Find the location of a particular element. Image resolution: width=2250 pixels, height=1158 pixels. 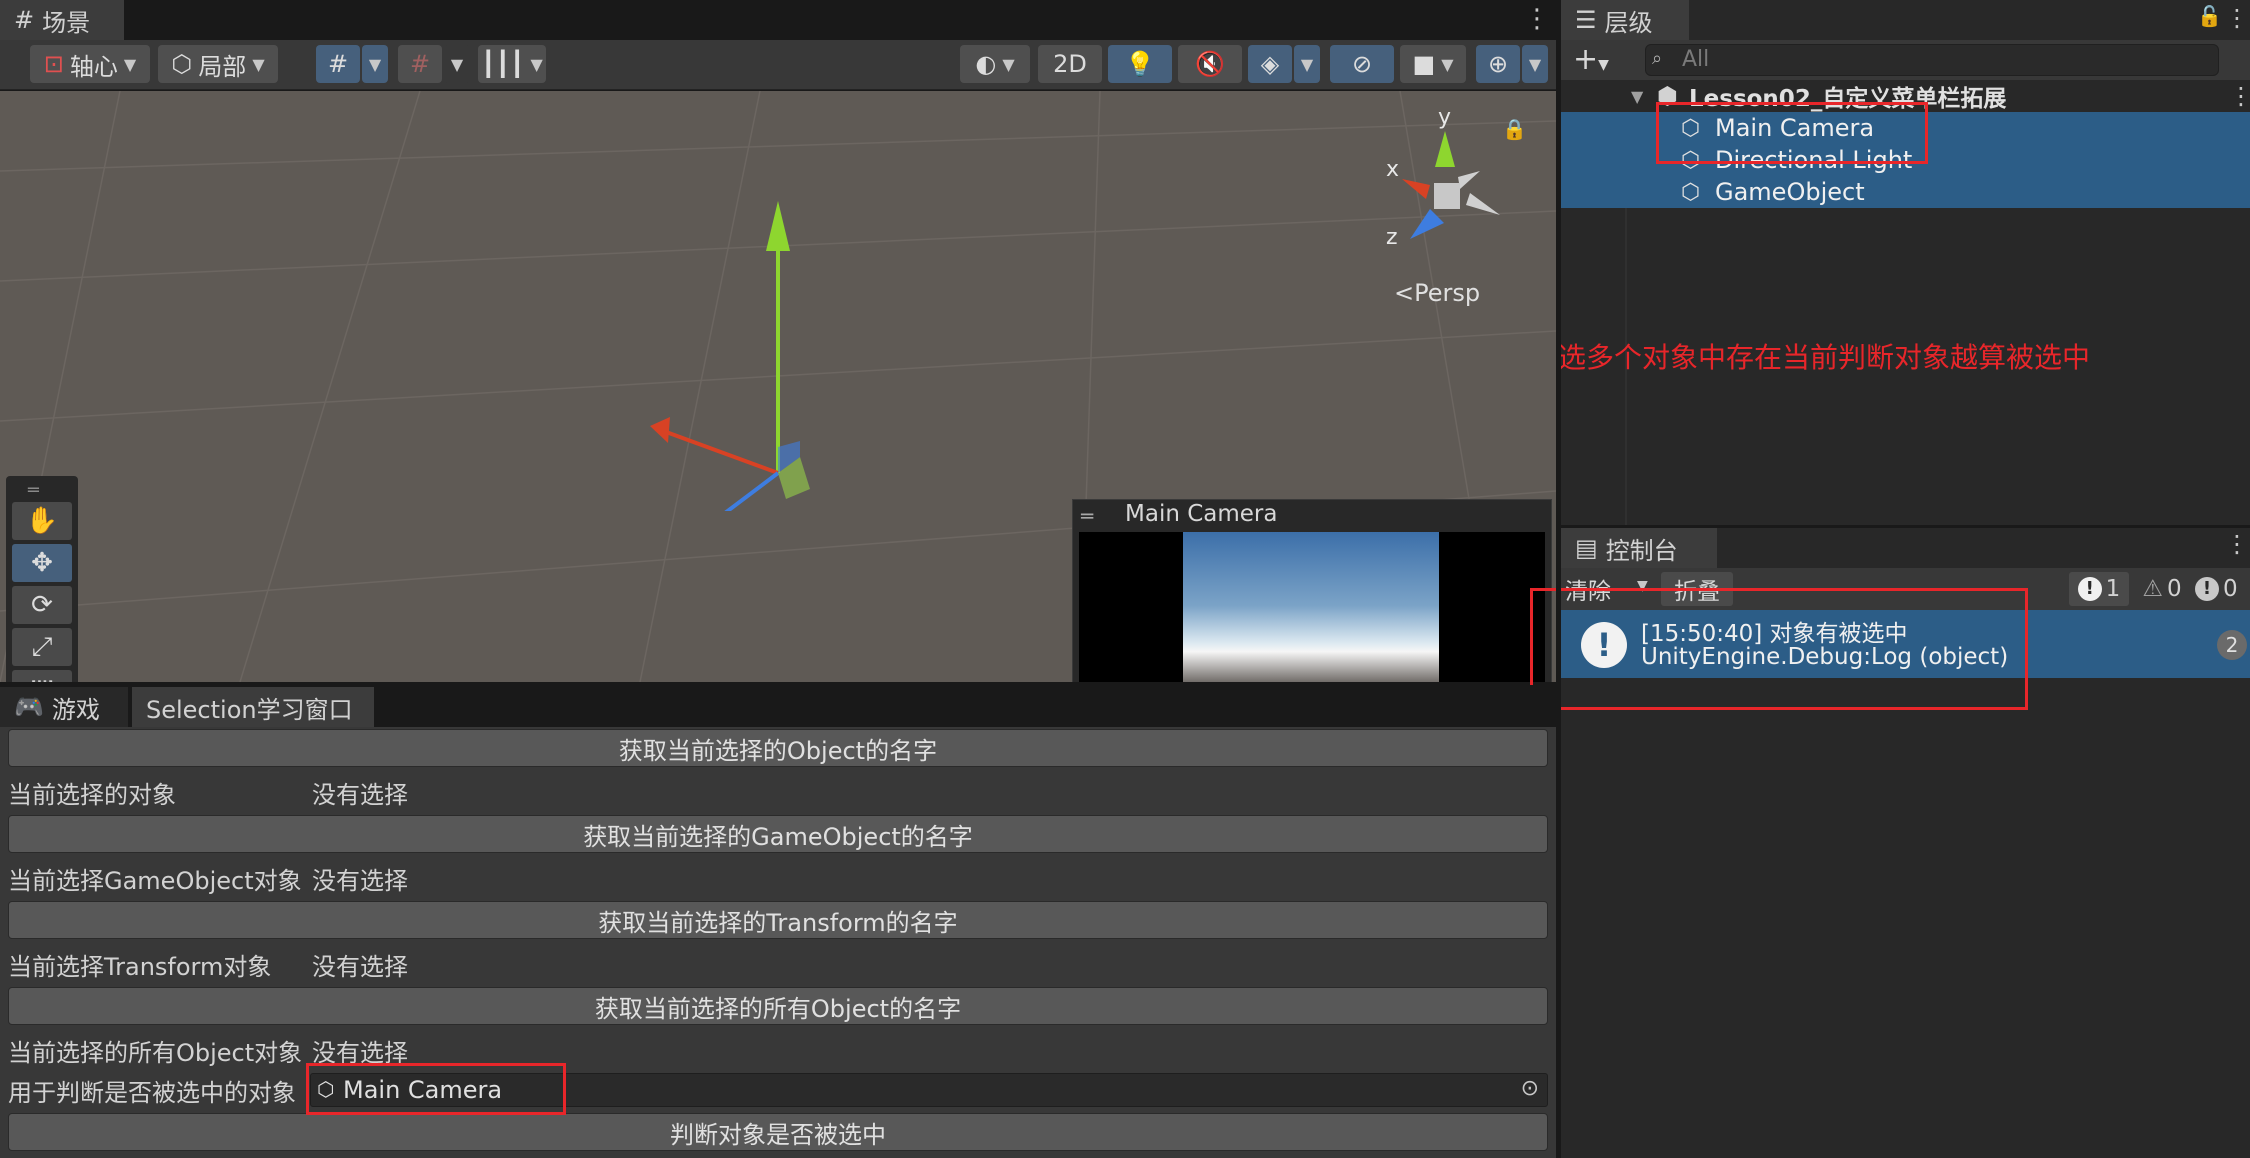

gizmos-toggle-button: ⊕ is located at coordinates (1498, 64).